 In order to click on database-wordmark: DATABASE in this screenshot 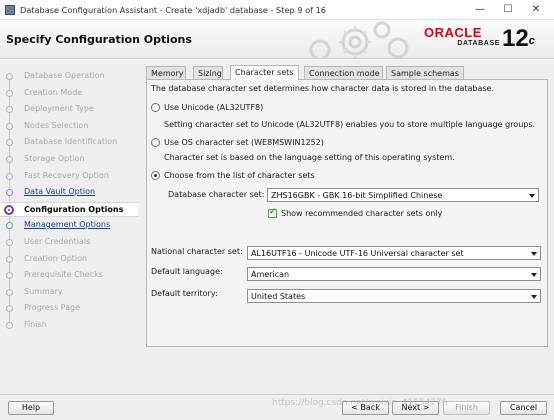, I will do `click(478, 43)`.